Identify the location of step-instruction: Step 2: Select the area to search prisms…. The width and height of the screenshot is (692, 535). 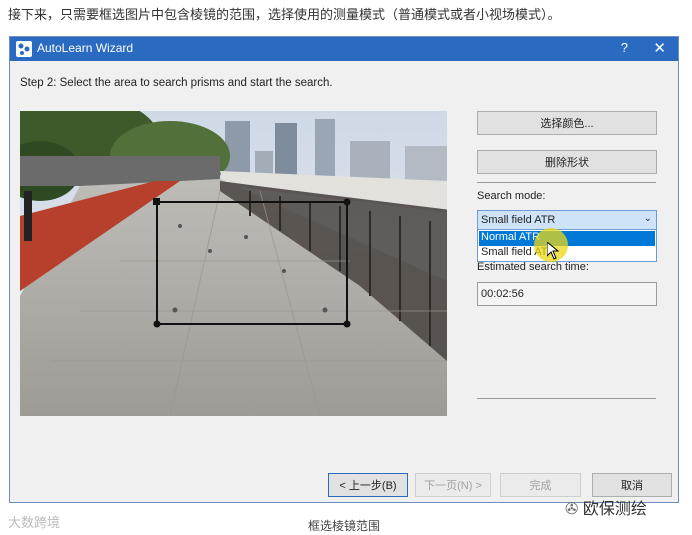
(176, 83).